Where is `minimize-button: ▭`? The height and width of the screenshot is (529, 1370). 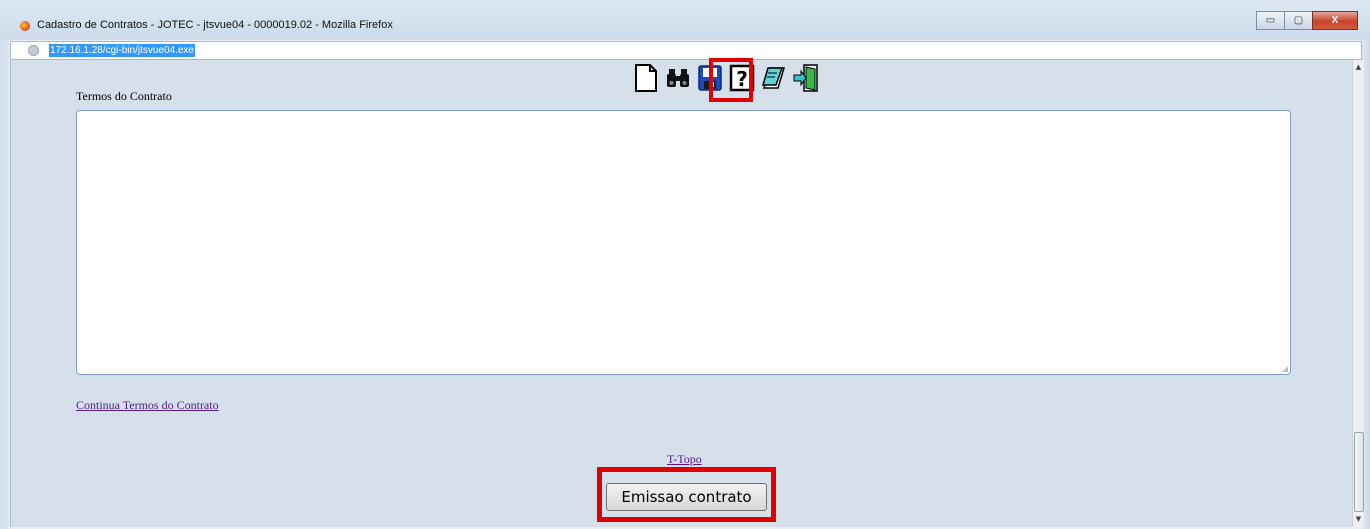 minimize-button: ▭ is located at coordinates (1270, 20).